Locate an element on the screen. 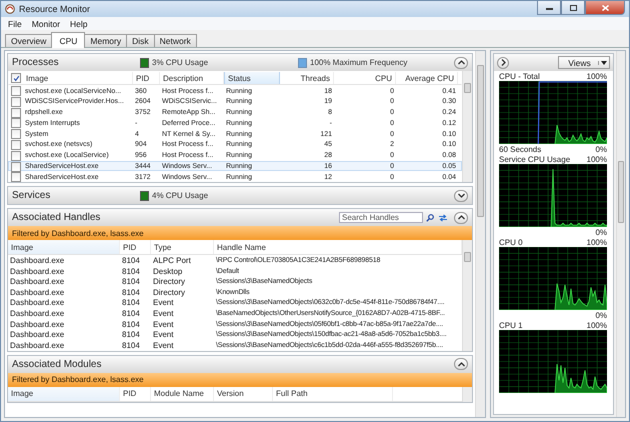 Image resolution: width=630 pixels, height=422 pixels. cpu-usage-label: 3% CPU Usage is located at coordinates (180, 62).